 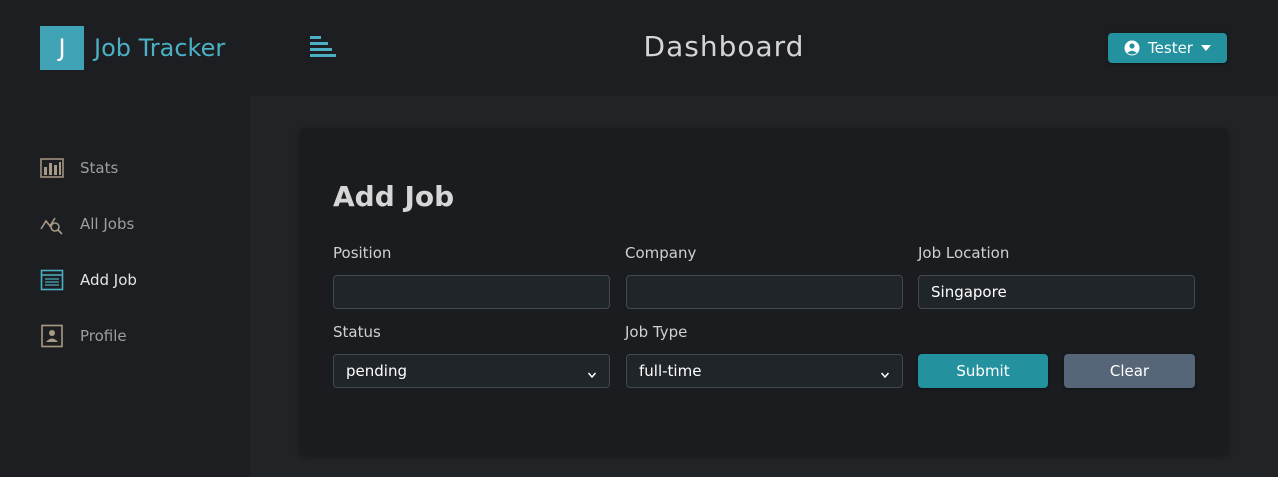 What do you see at coordinates (670, 371) in the screenshot?
I see `job-type-select-value: full-time` at bounding box center [670, 371].